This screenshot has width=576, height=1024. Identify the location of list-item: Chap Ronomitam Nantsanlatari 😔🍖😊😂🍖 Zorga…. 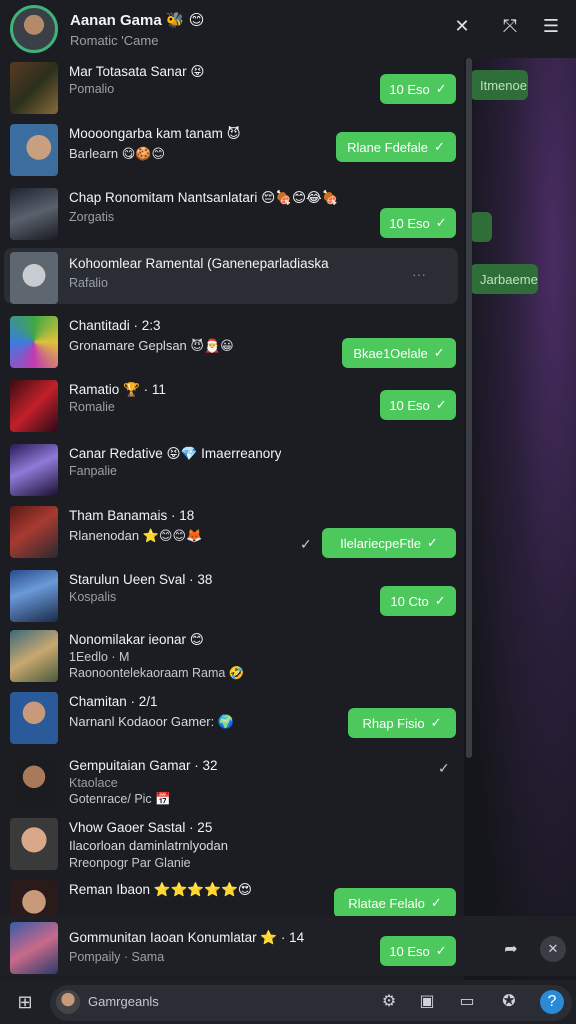
(233, 215).